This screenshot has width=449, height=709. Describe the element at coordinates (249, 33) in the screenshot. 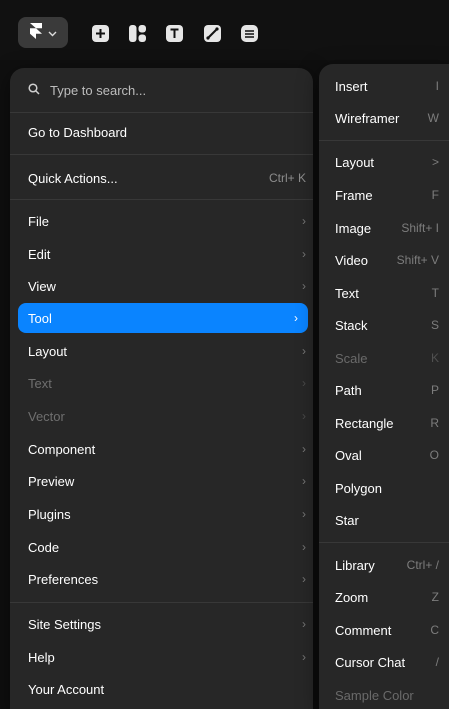

I see `cms-database-icon` at that location.